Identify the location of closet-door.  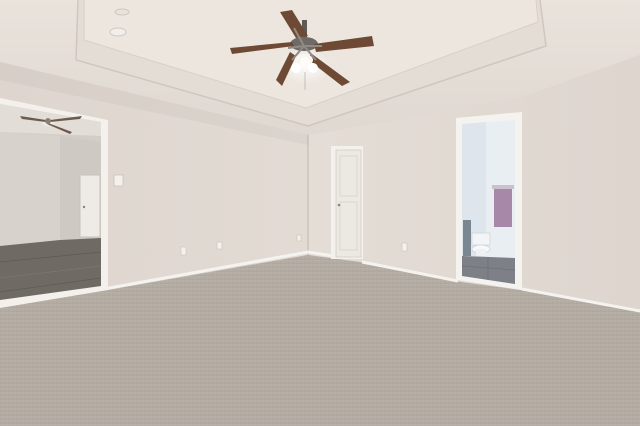
(347, 202).